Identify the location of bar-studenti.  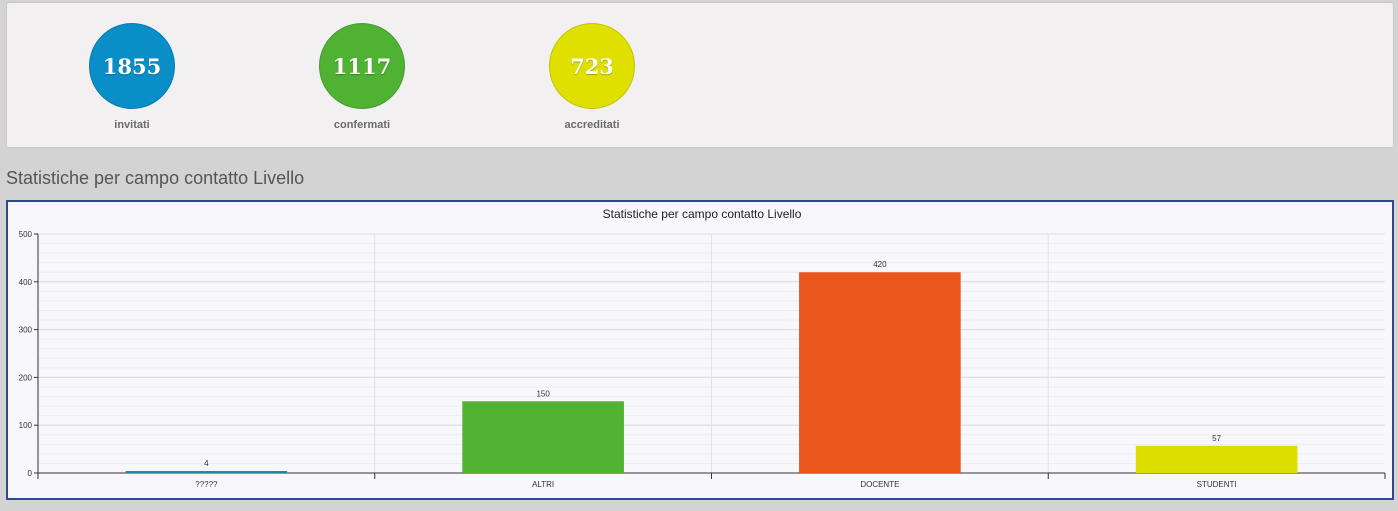
(1216, 459).